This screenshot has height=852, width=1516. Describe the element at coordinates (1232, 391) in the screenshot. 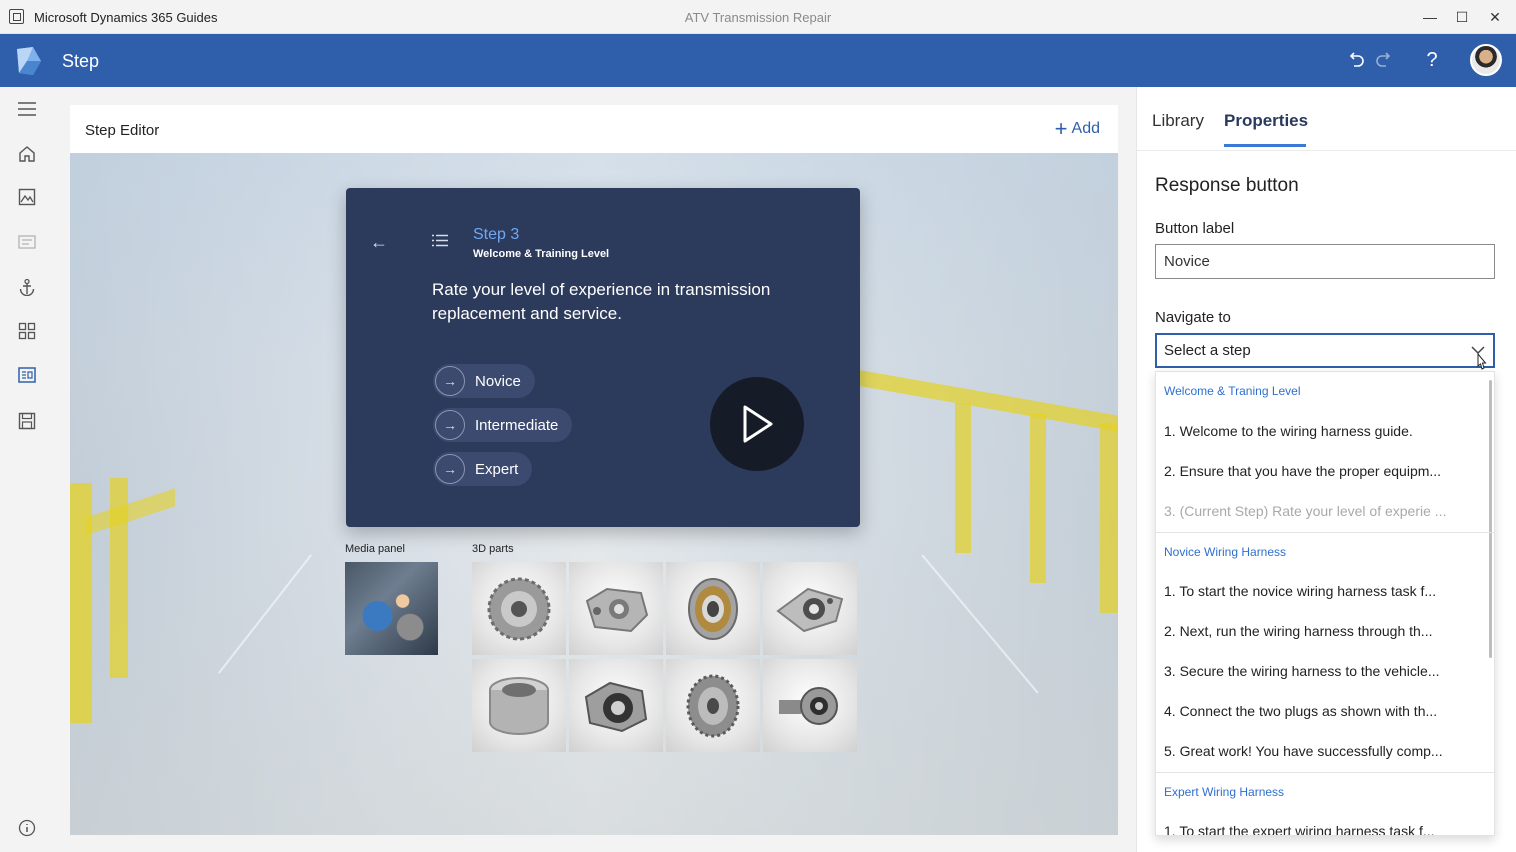

I see `dropdown-group-header: Welcome & Traning Level` at that location.